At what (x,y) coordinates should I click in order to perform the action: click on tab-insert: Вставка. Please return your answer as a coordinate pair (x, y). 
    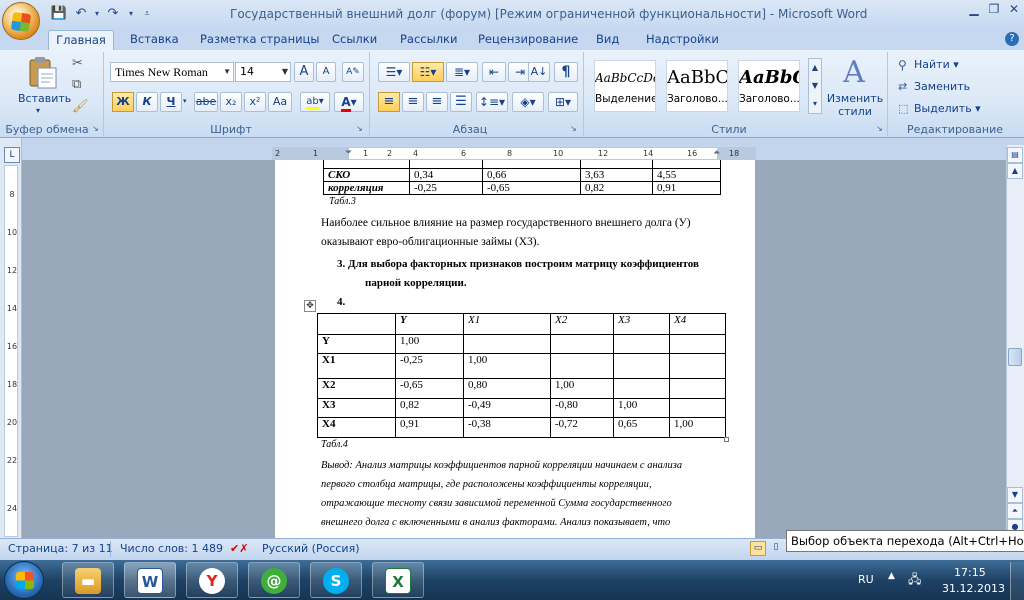
    Looking at the image, I should click on (154, 40).